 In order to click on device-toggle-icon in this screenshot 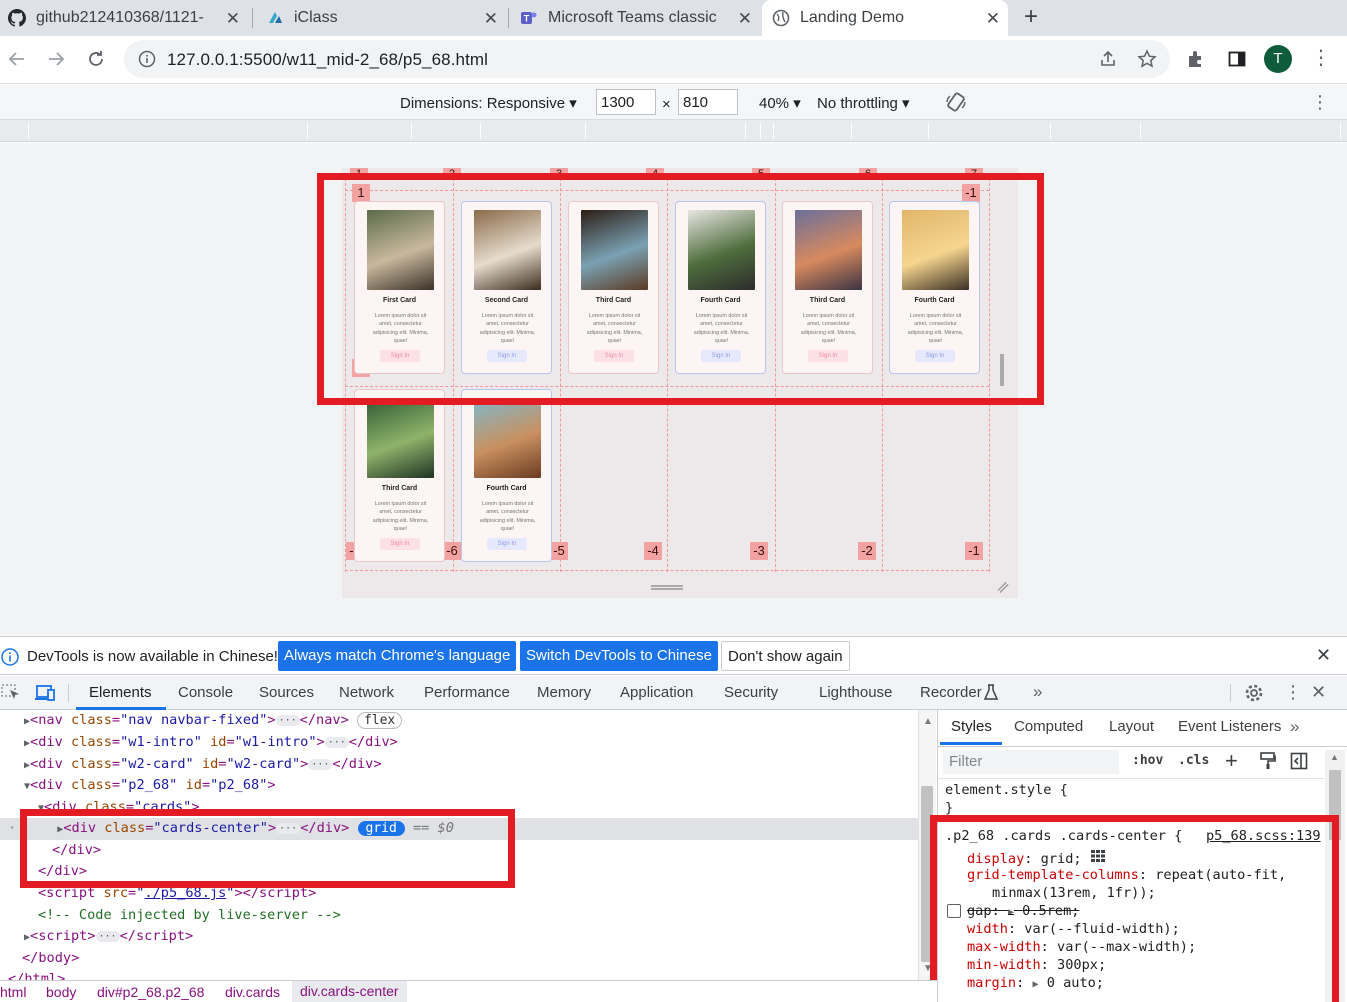, I will do `click(45, 695)`.